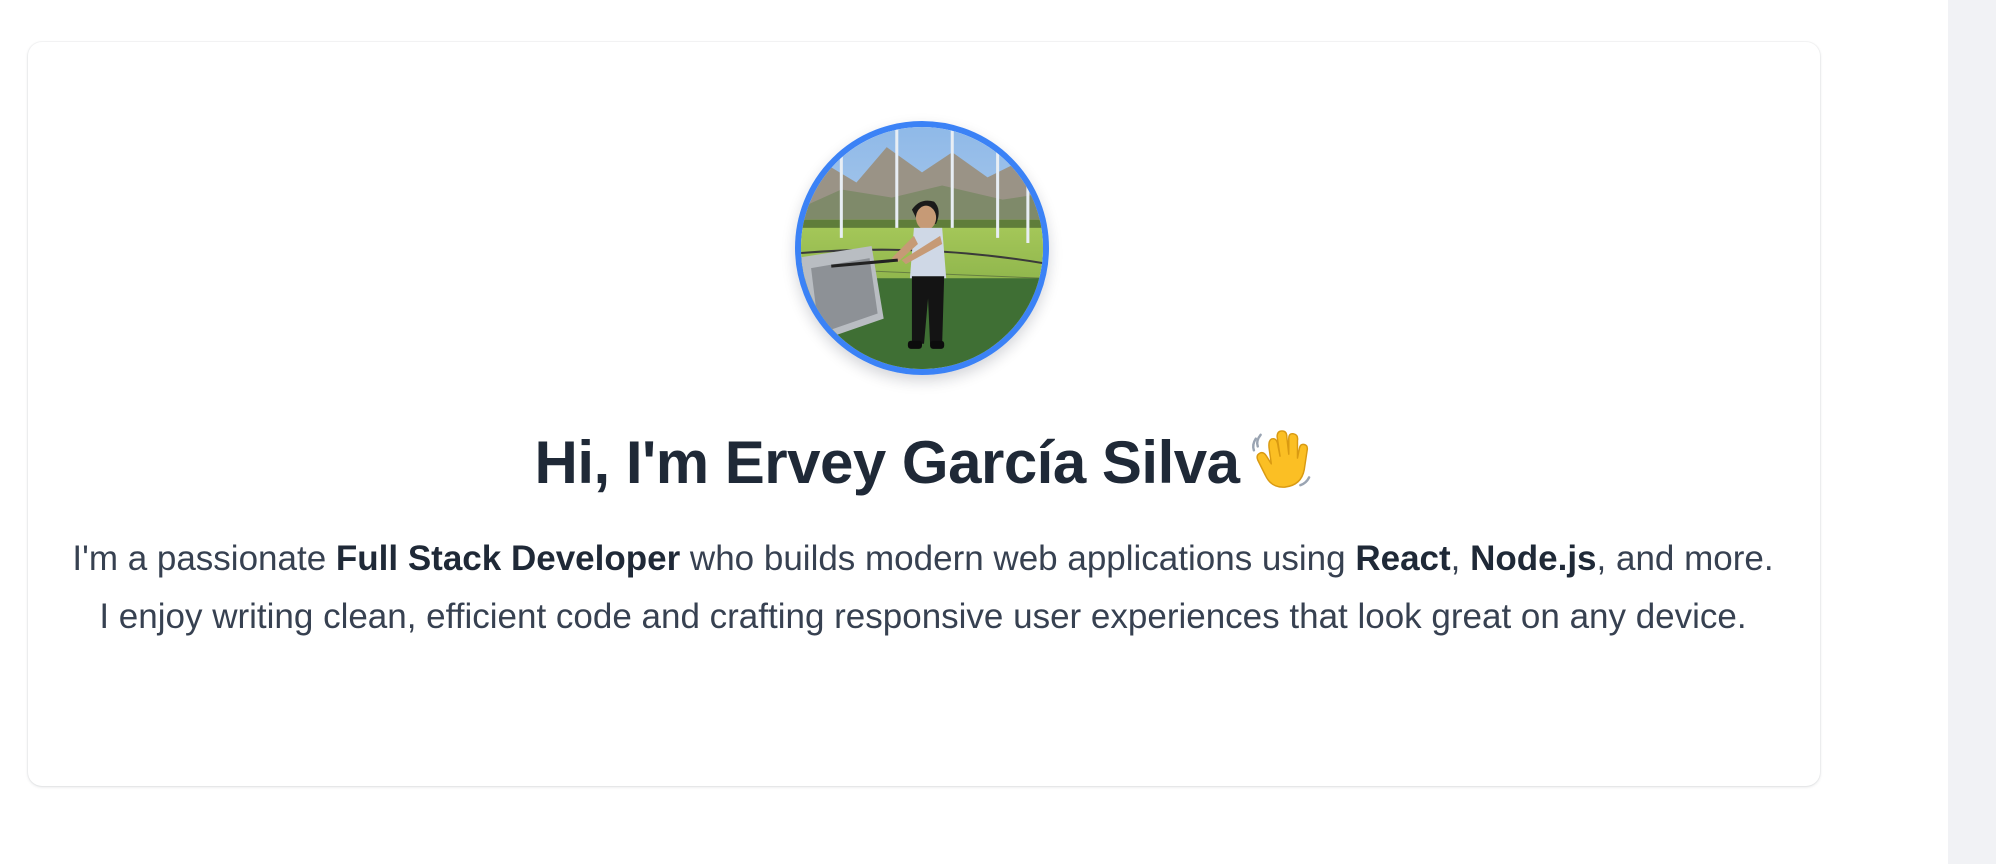  I want to click on profile-photo, so click(922, 248).